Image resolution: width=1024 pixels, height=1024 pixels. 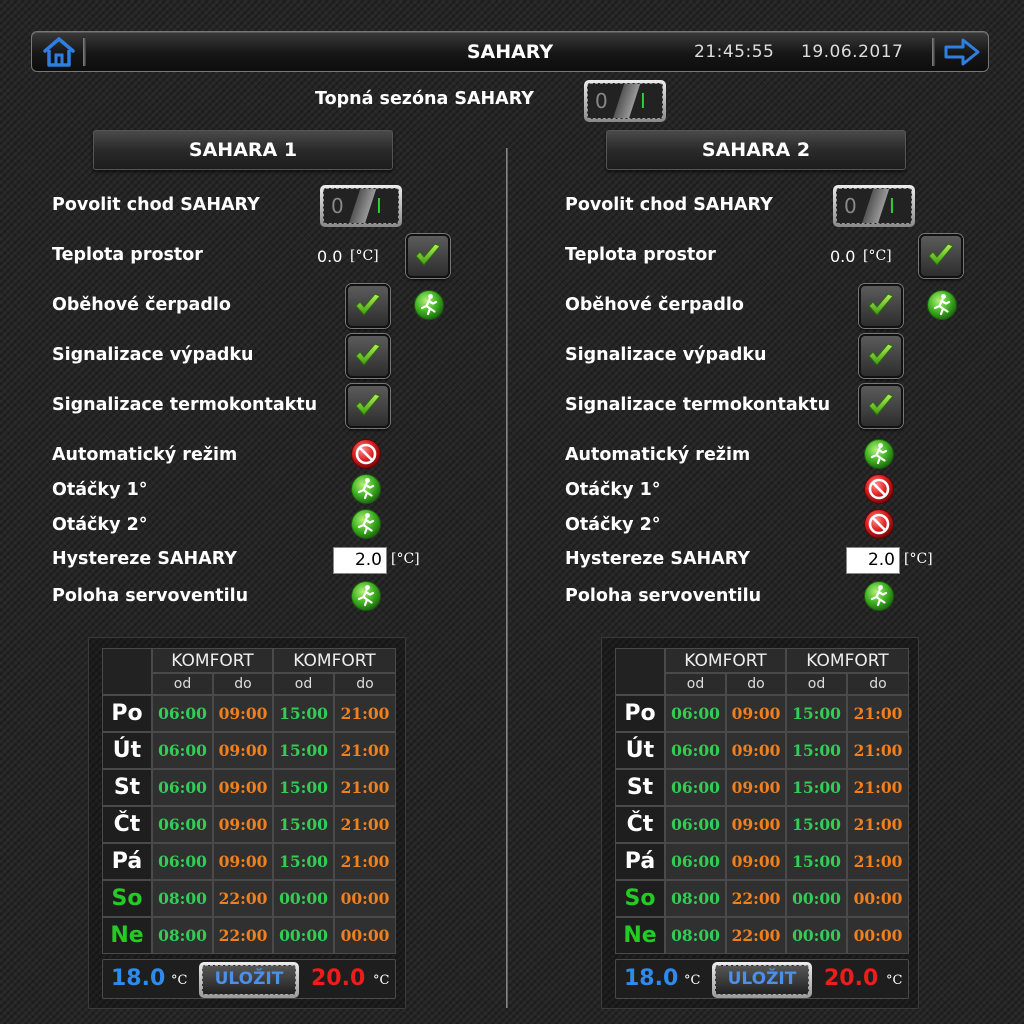 I want to click on toggle-on-label: I, so click(x=643, y=101).